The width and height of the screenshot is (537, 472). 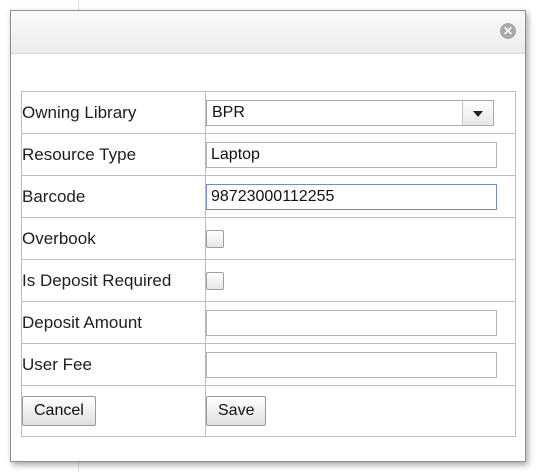 I want to click on barcode-input, so click(x=351, y=196).